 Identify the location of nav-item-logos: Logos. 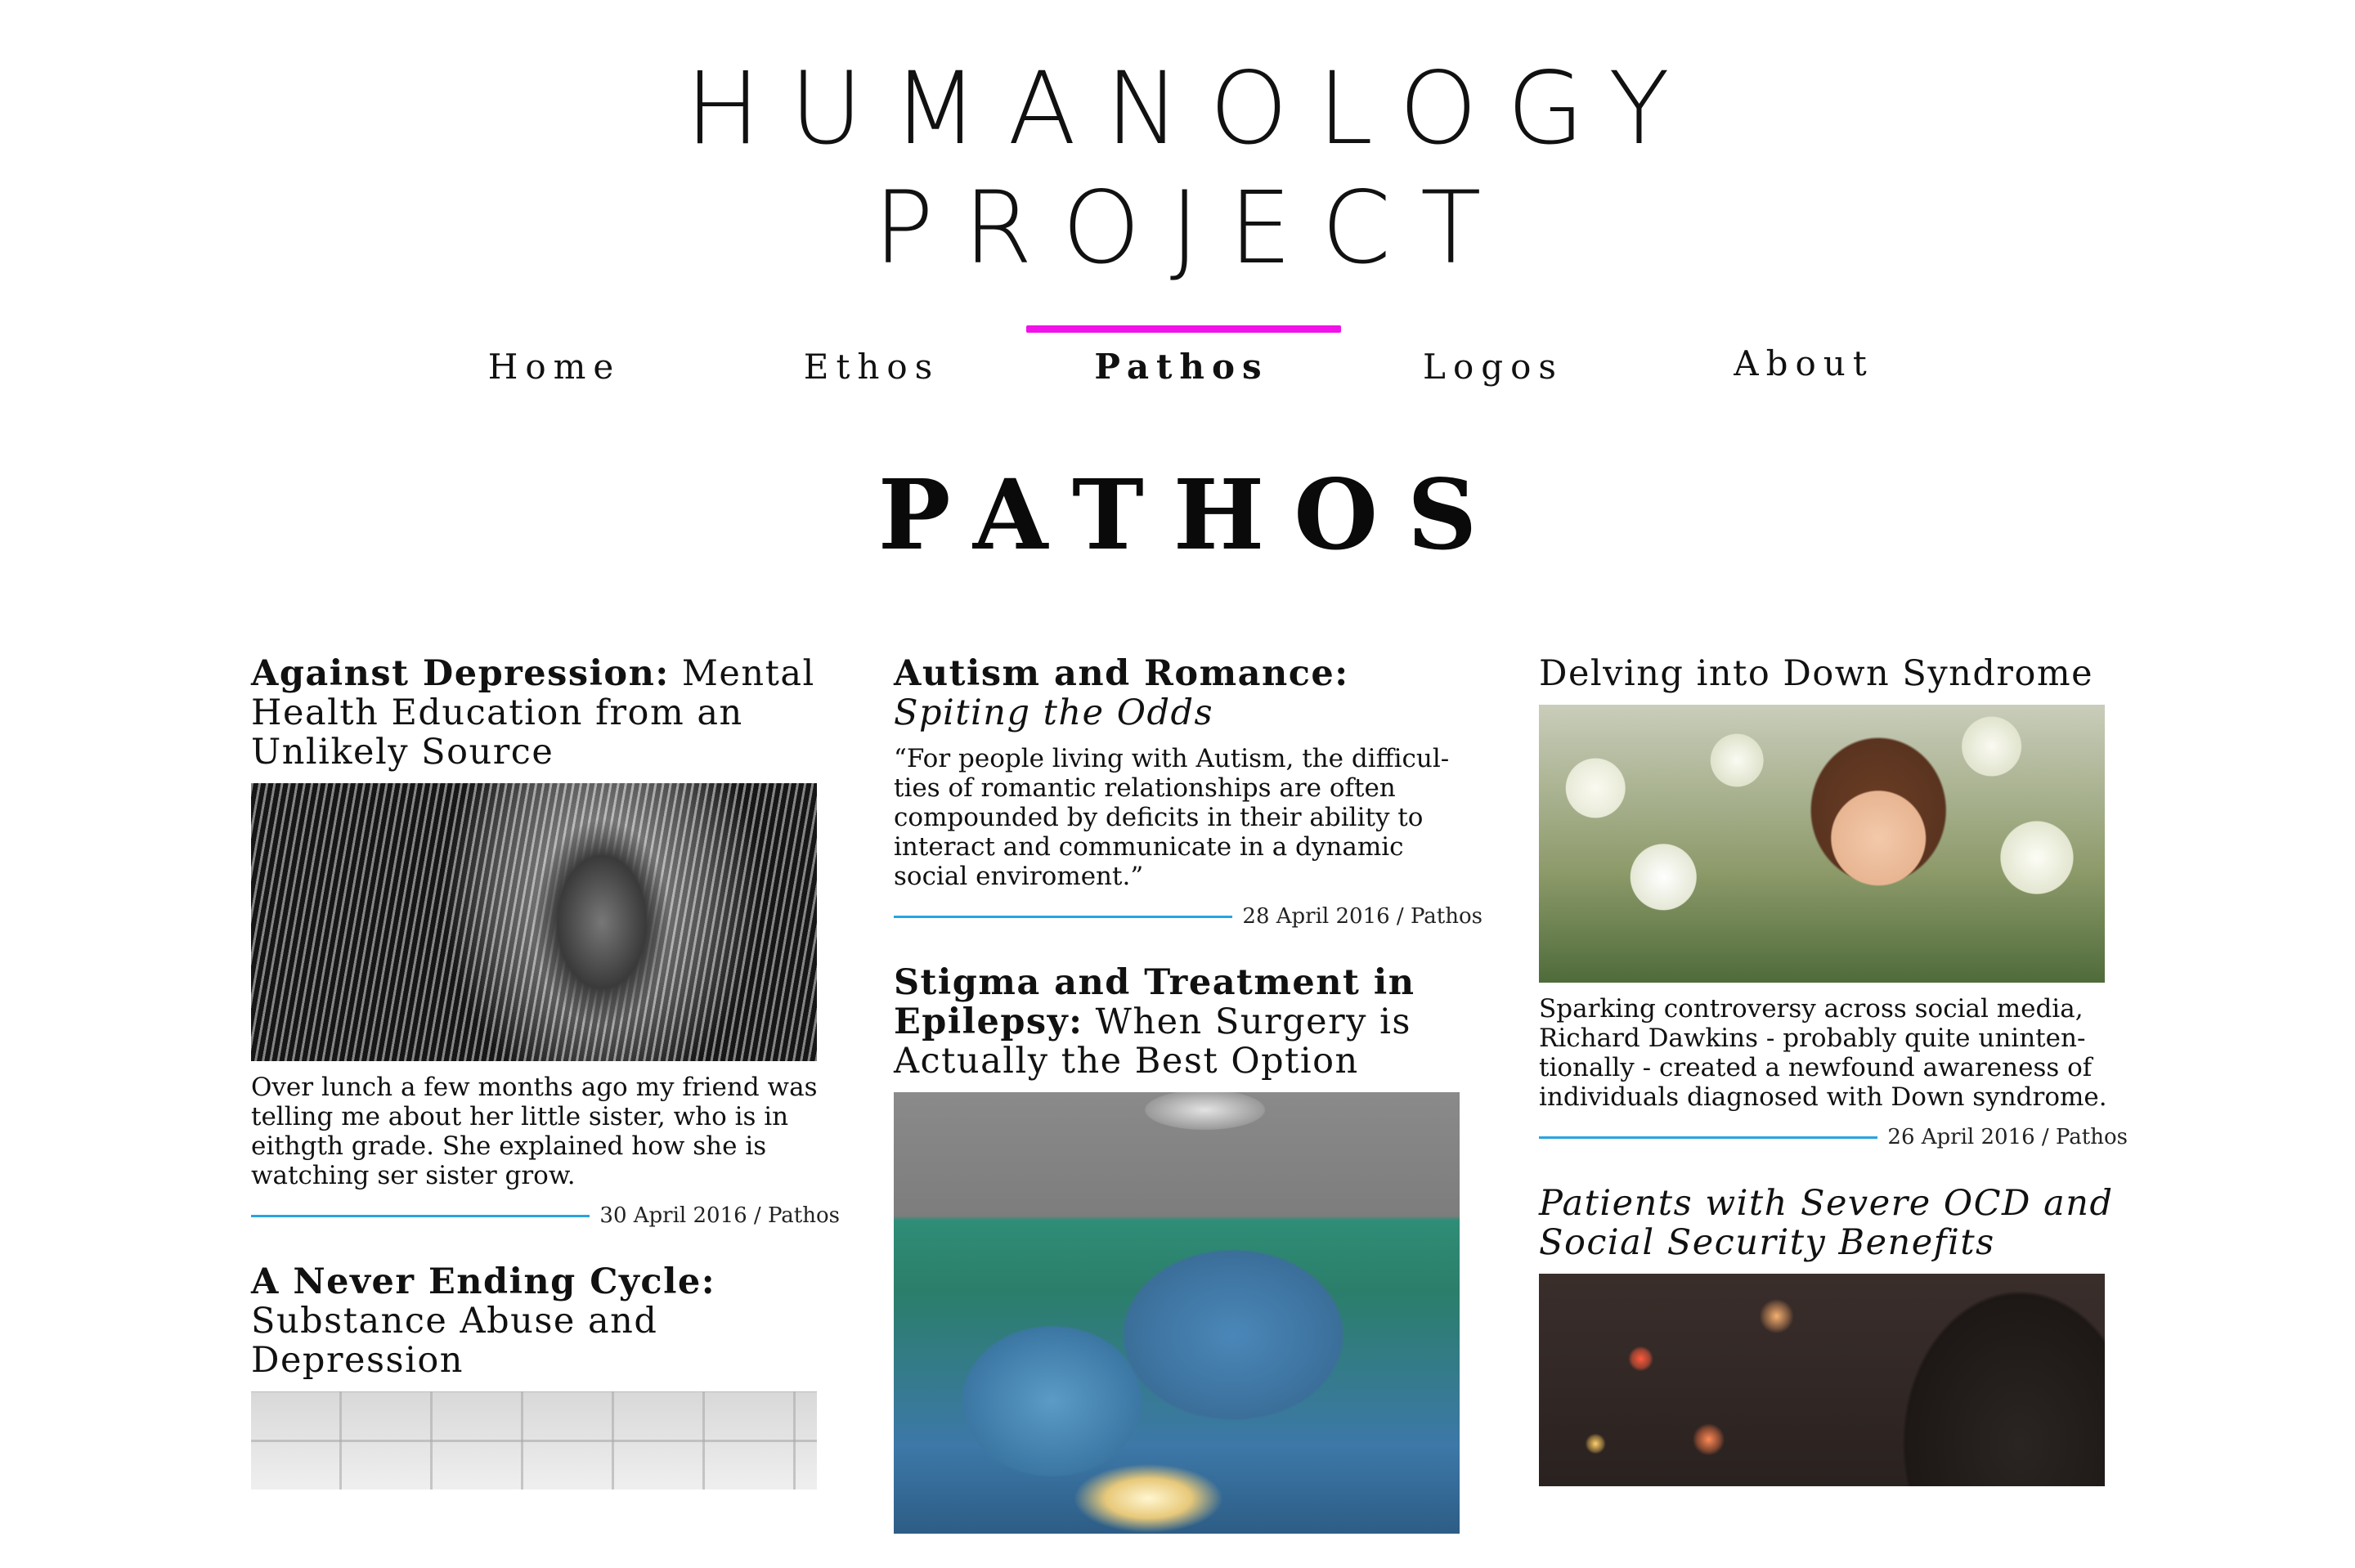
(1493, 367).